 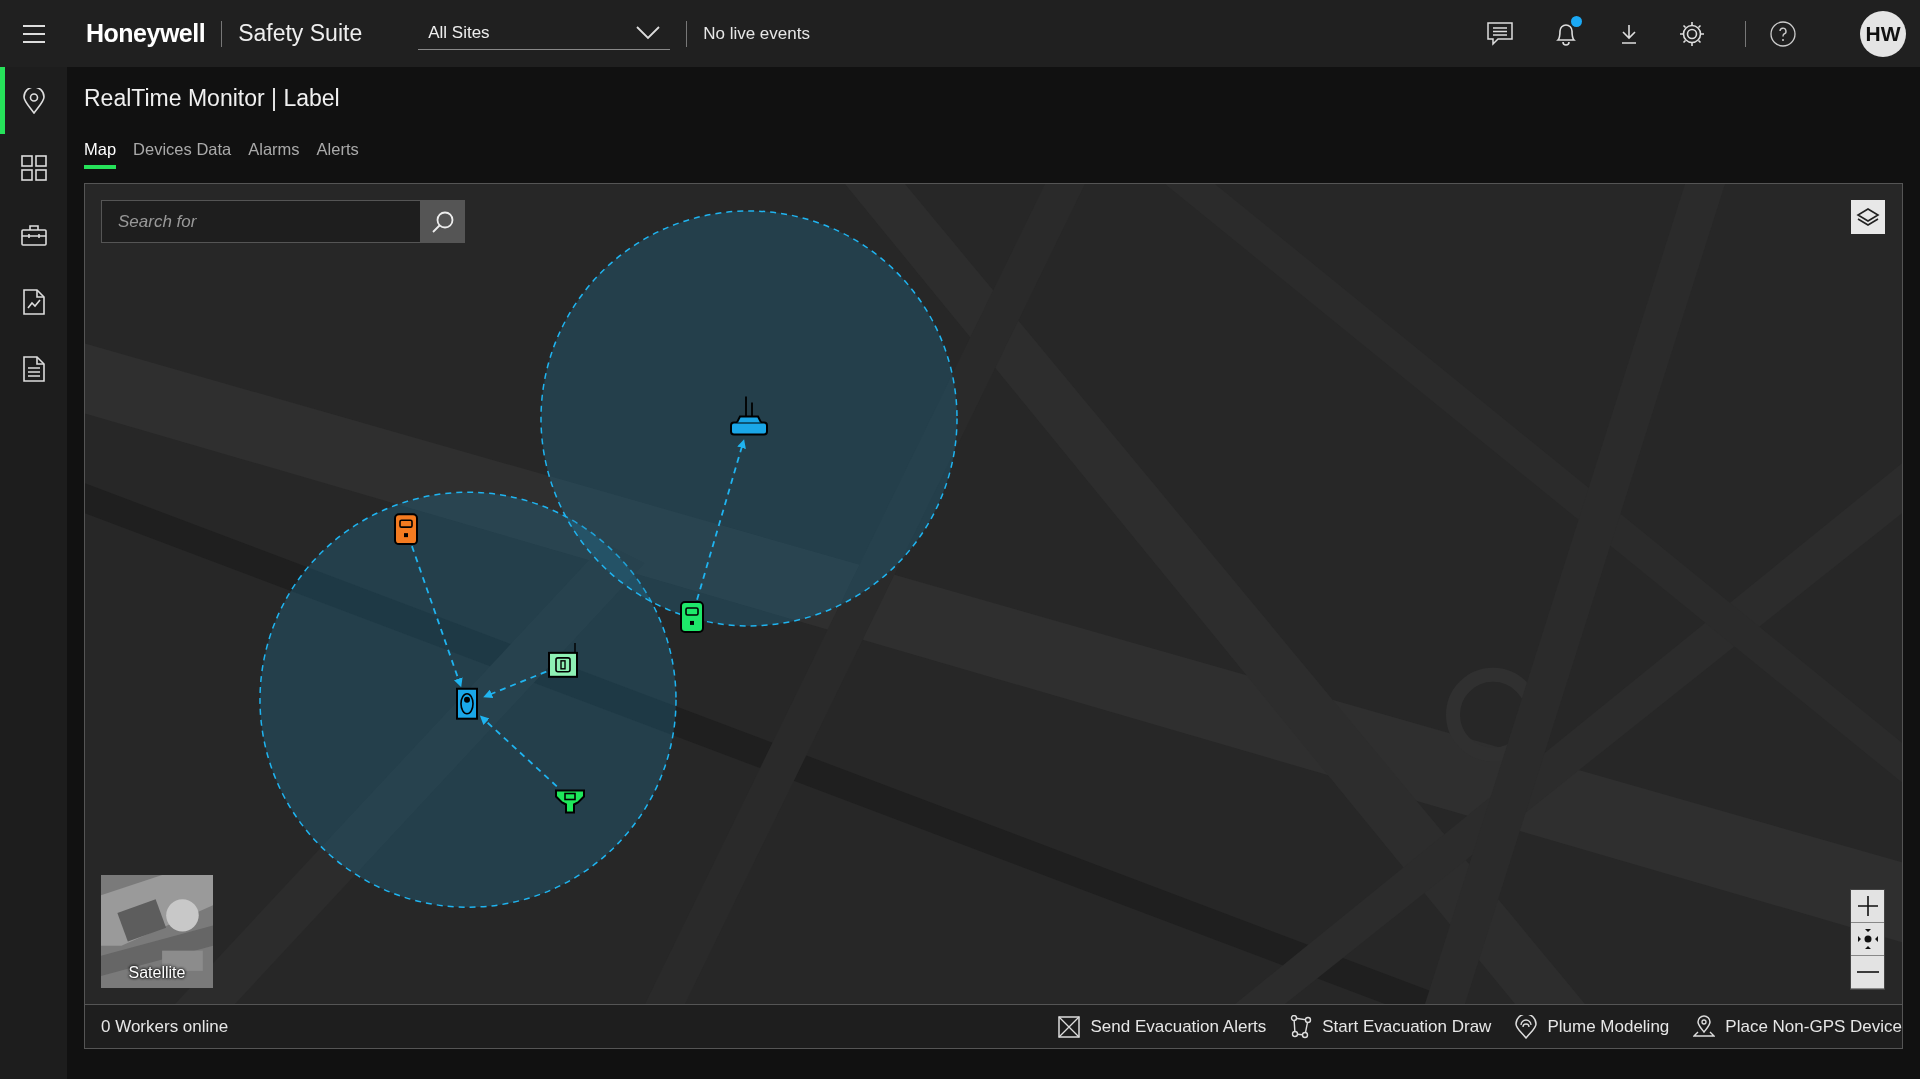 I want to click on tab: Alerts, so click(x=337, y=152).